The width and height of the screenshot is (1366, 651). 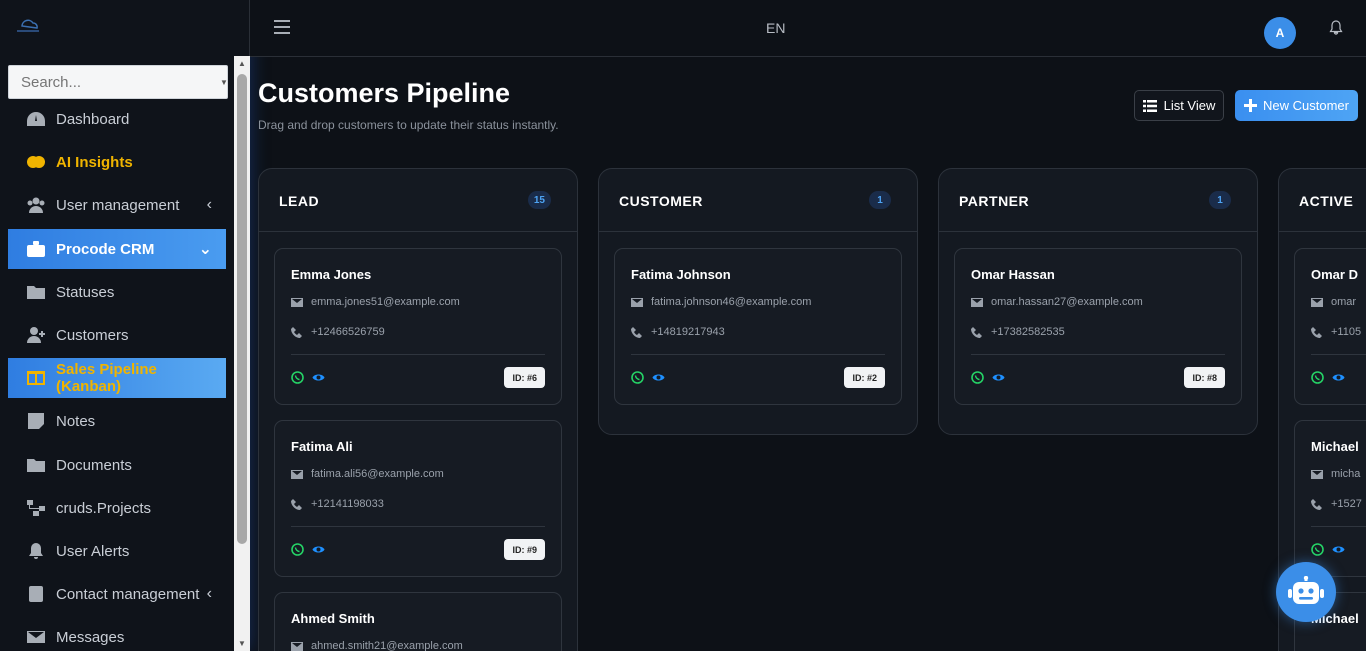 I want to click on customer-id-badge: ID: #8, so click(x=1204, y=377).